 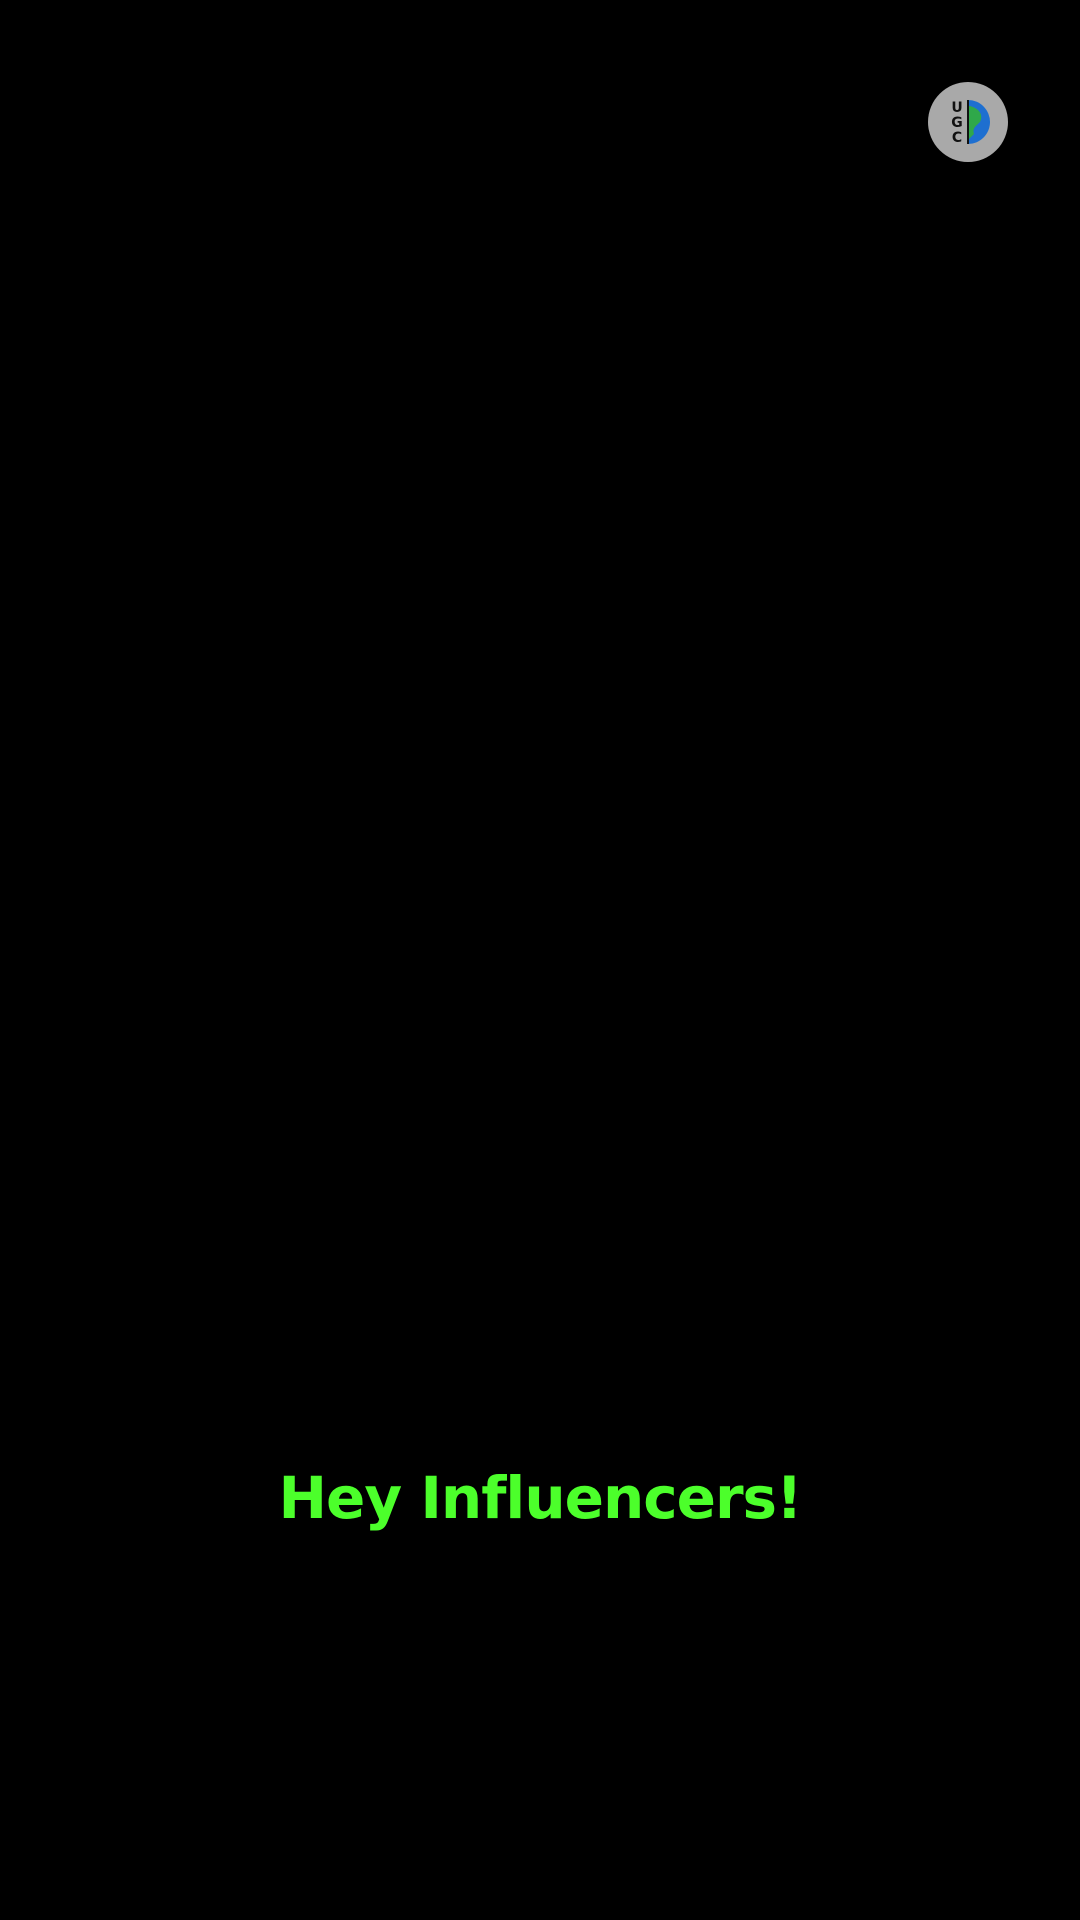 What do you see at coordinates (540, 1498) in the screenshot?
I see `caption-text: Hey Influencers!` at bounding box center [540, 1498].